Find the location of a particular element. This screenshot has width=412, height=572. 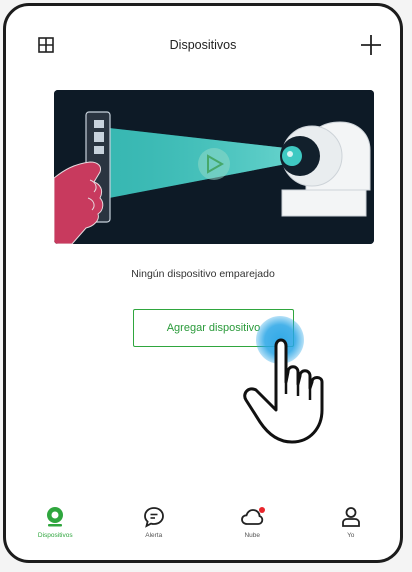

nav-item-yo: Yo is located at coordinates (351, 522).